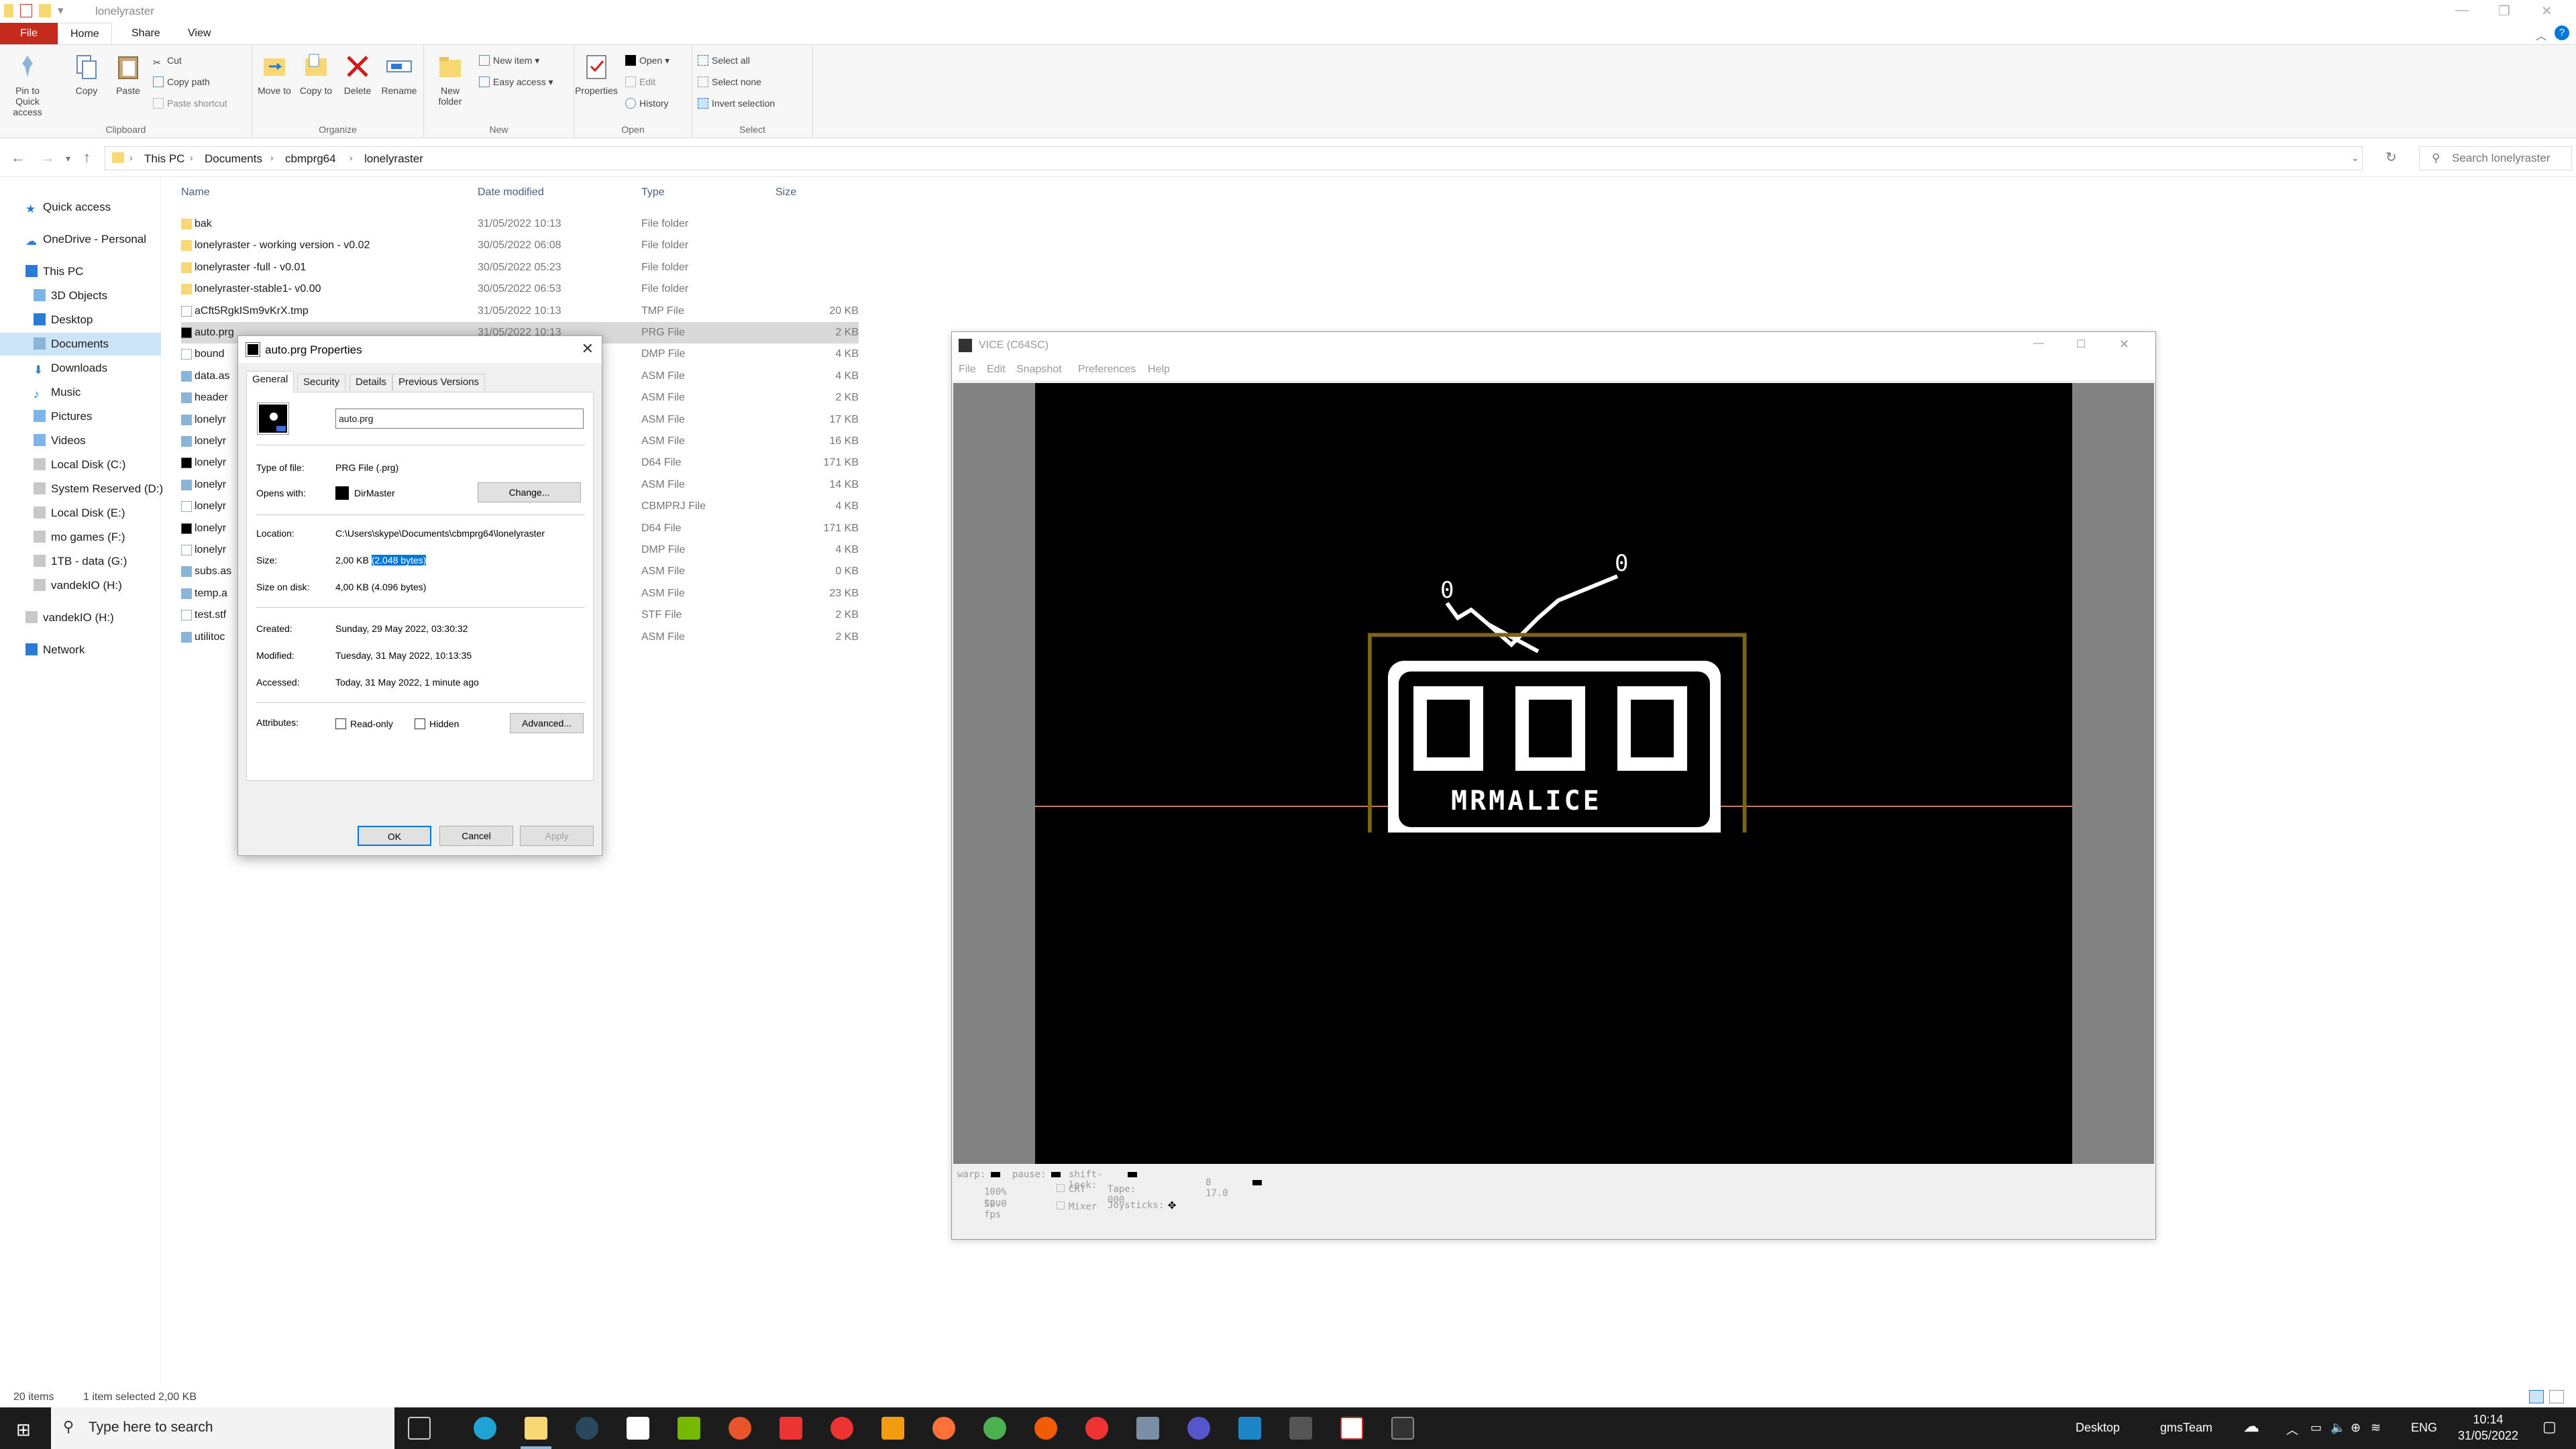 This screenshot has height=1449, width=2576. What do you see at coordinates (420, 723) in the screenshot?
I see `hidden-checkbox` at bounding box center [420, 723].